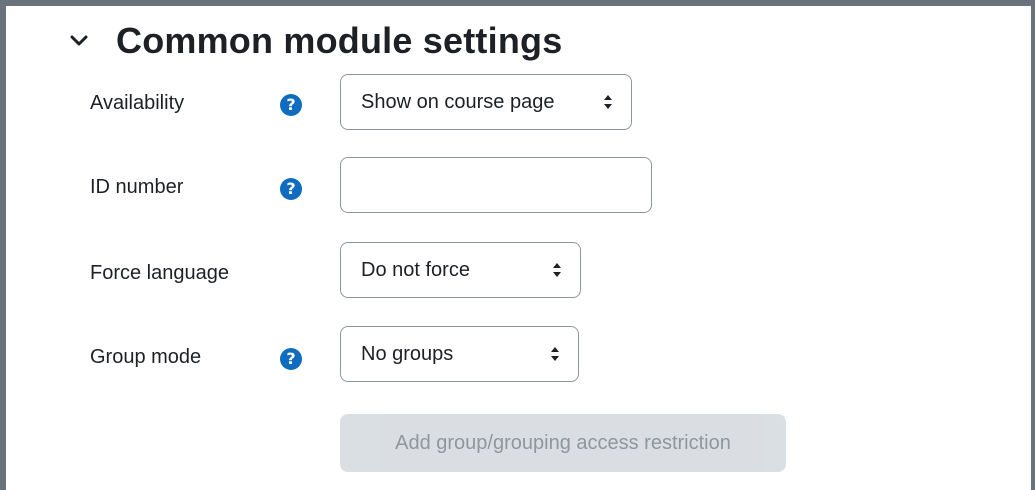 The height and width of the screenshot is (490, 1035). What do you see at coordinates (407, 353) in the screenshot?
I see `group-mode-select-value: No groups` at bounding box center [407, 353].